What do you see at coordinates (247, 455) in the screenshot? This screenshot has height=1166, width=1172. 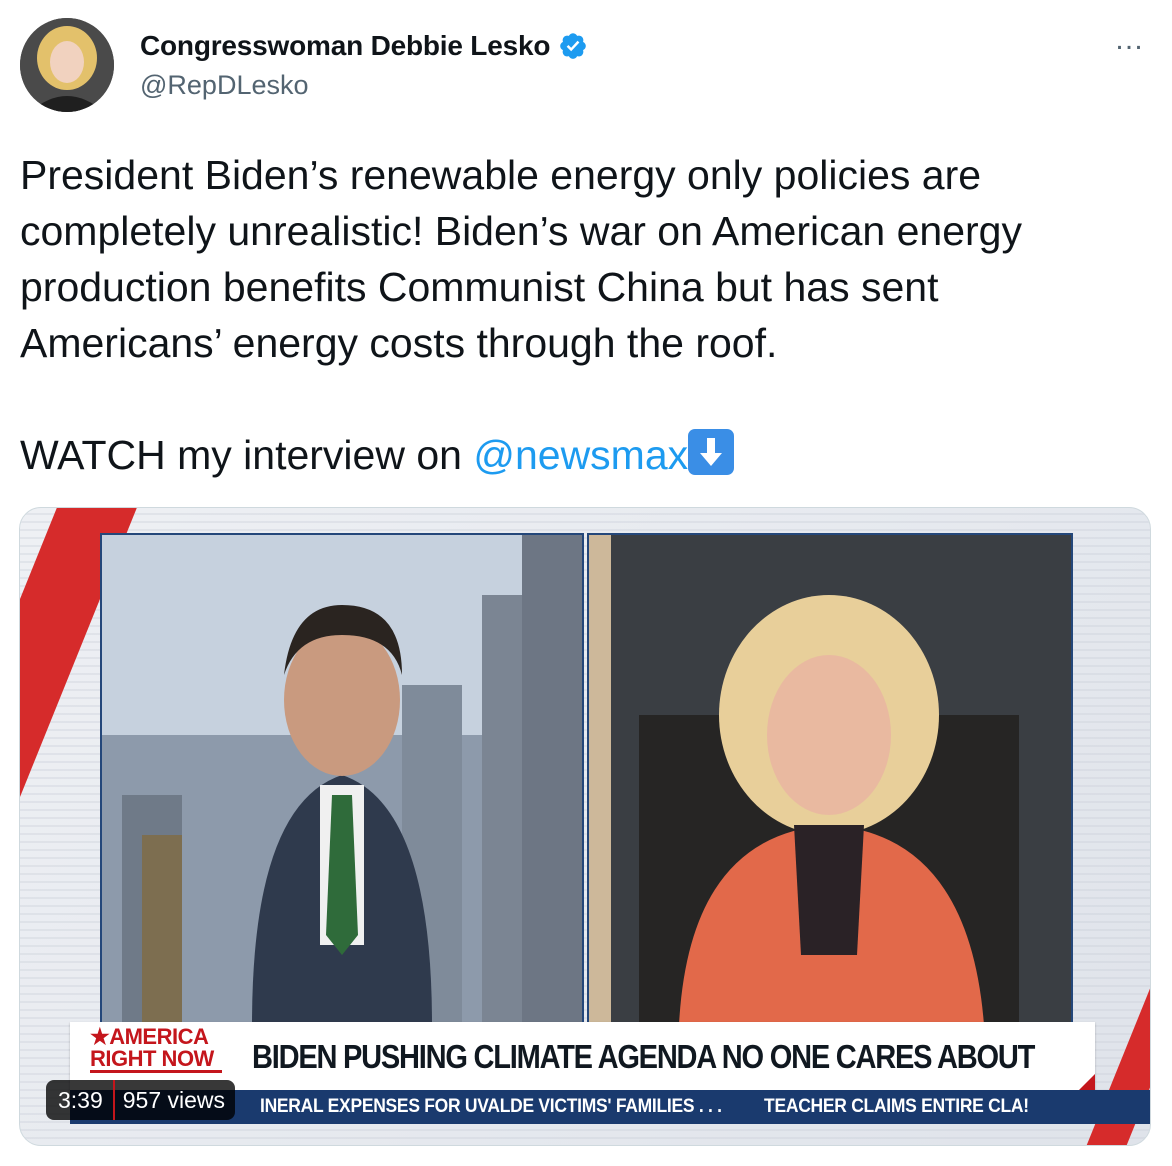 I see `watch-prefix: WATCH my interview on` at bounding box center [247, 455].